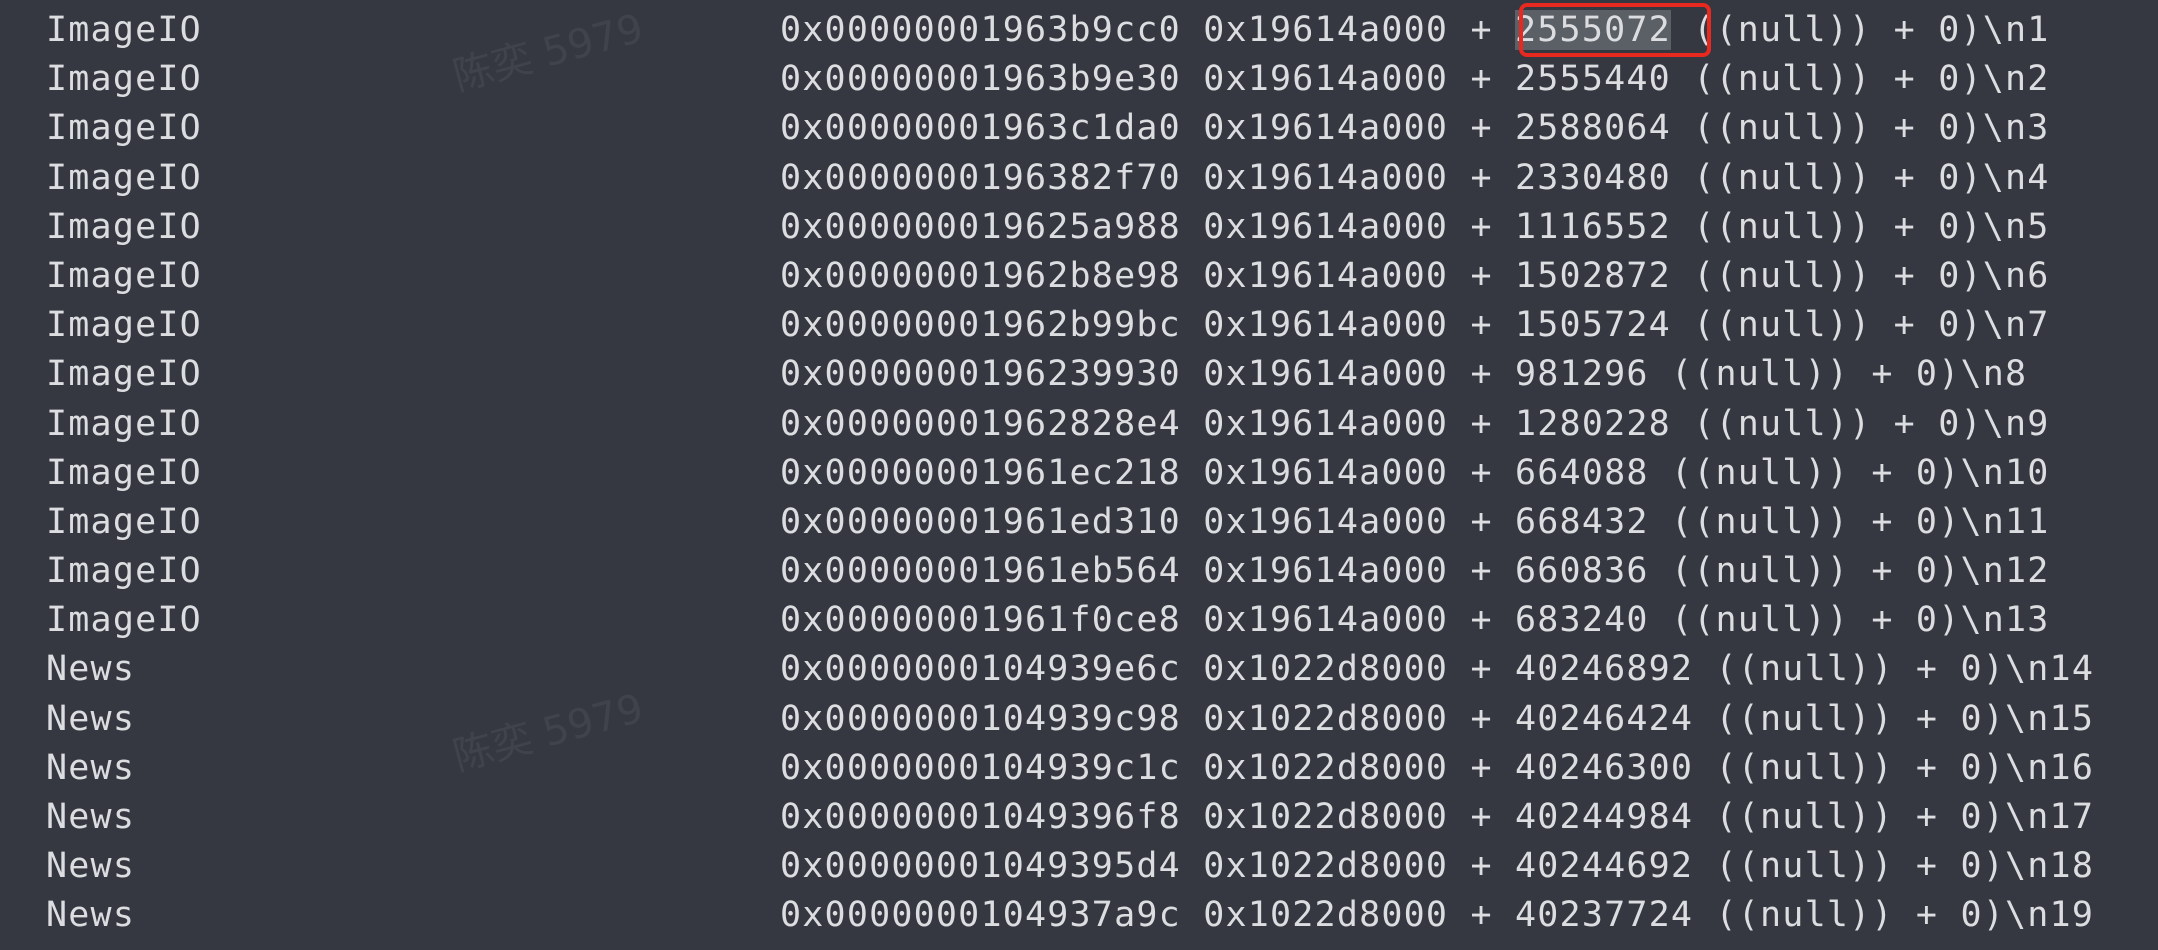  What do you see at coordinates (1593, 423) in the screenshot?
I see `offset: 1280228` at bounding box center [1593, 423].